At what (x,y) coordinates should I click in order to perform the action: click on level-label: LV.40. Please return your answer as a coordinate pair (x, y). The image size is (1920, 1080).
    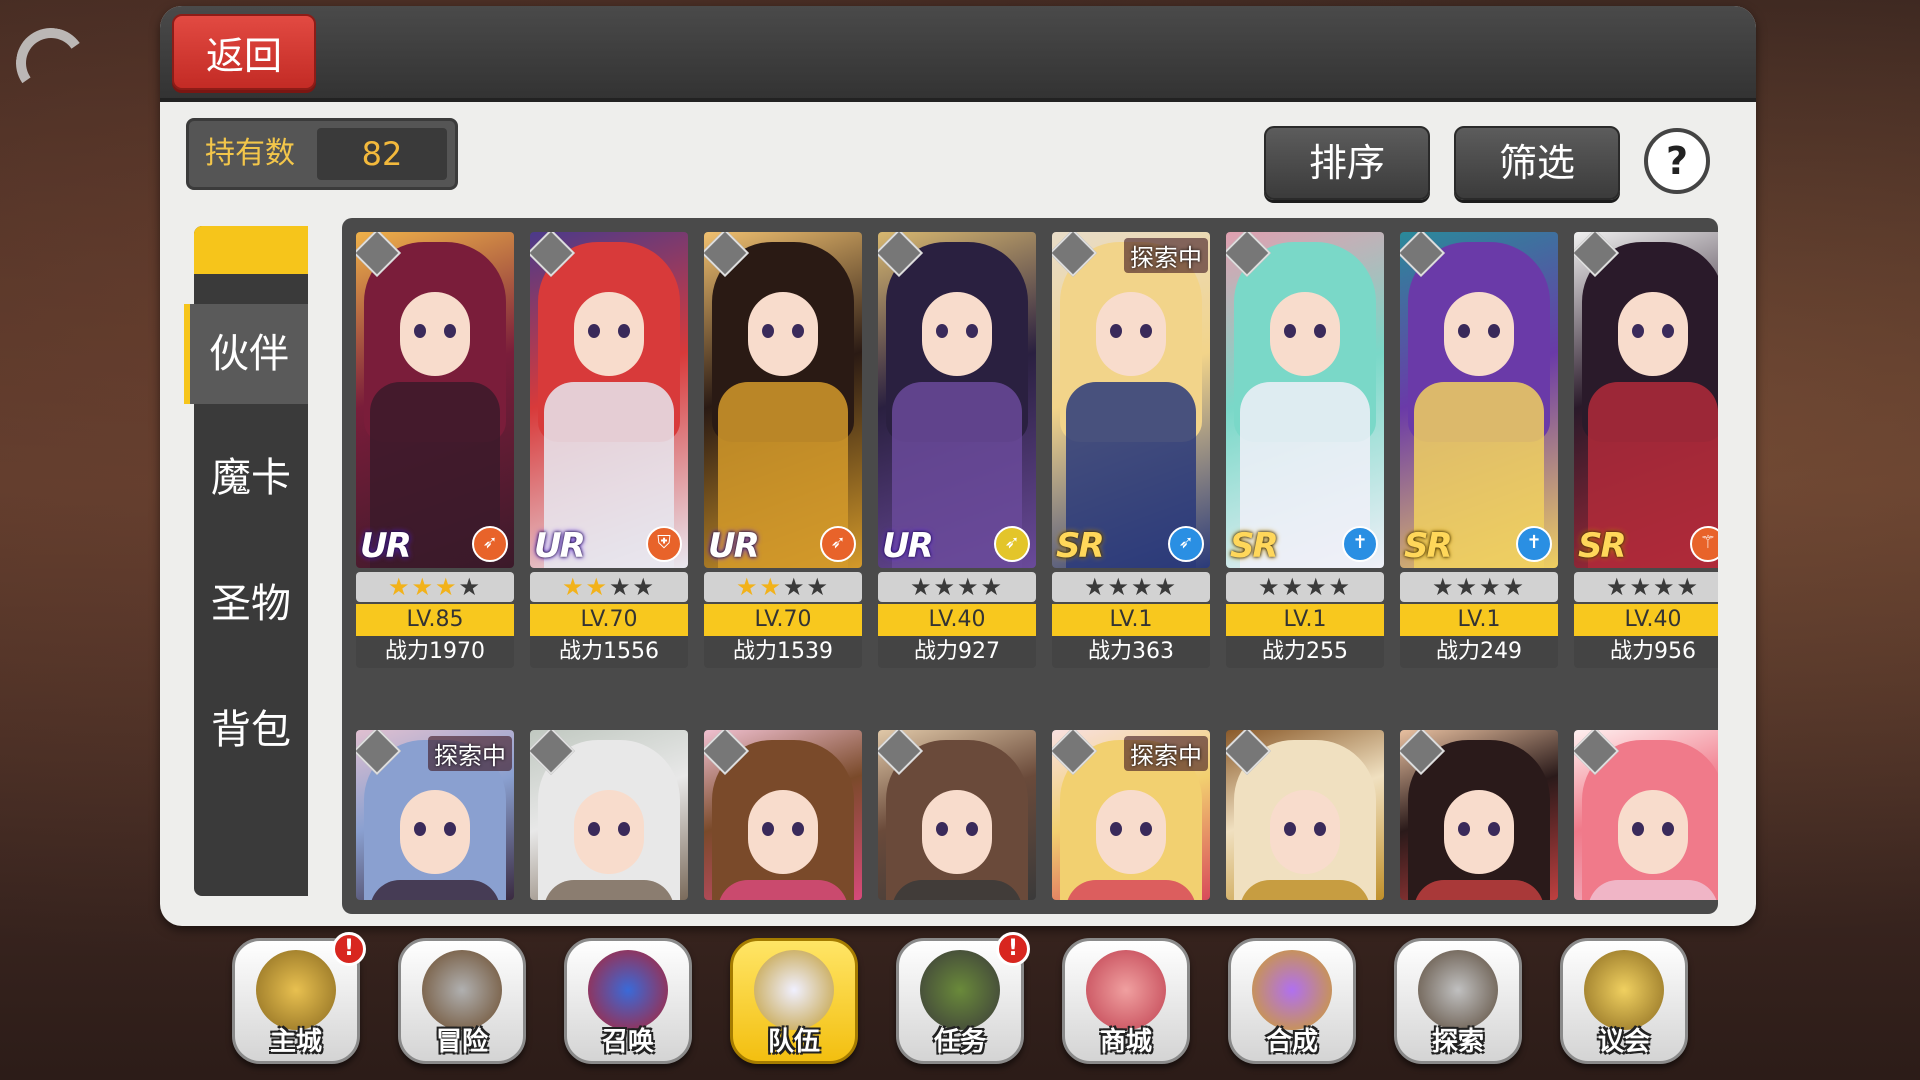
    Looking at the image, I should click on (1646, 620).